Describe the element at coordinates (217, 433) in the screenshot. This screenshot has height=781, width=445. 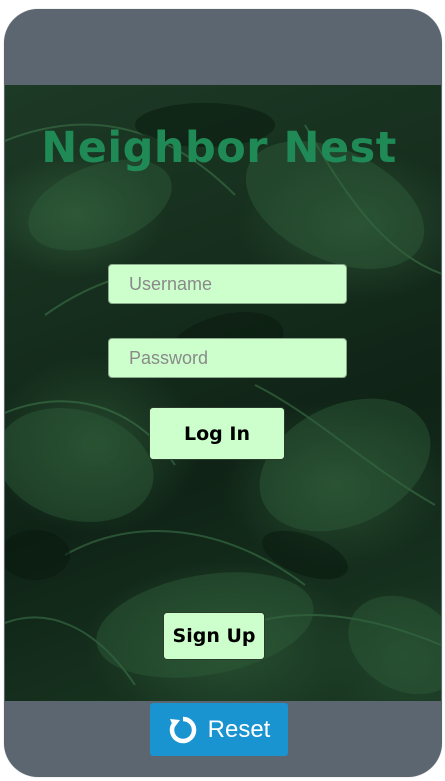
I see `log-in-button: Log In` at that location.